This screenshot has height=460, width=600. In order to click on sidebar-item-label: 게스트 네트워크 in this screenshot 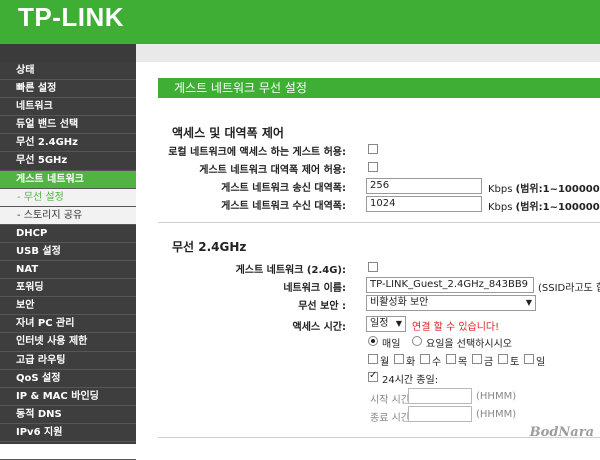, I will do `click(50, 179)`.